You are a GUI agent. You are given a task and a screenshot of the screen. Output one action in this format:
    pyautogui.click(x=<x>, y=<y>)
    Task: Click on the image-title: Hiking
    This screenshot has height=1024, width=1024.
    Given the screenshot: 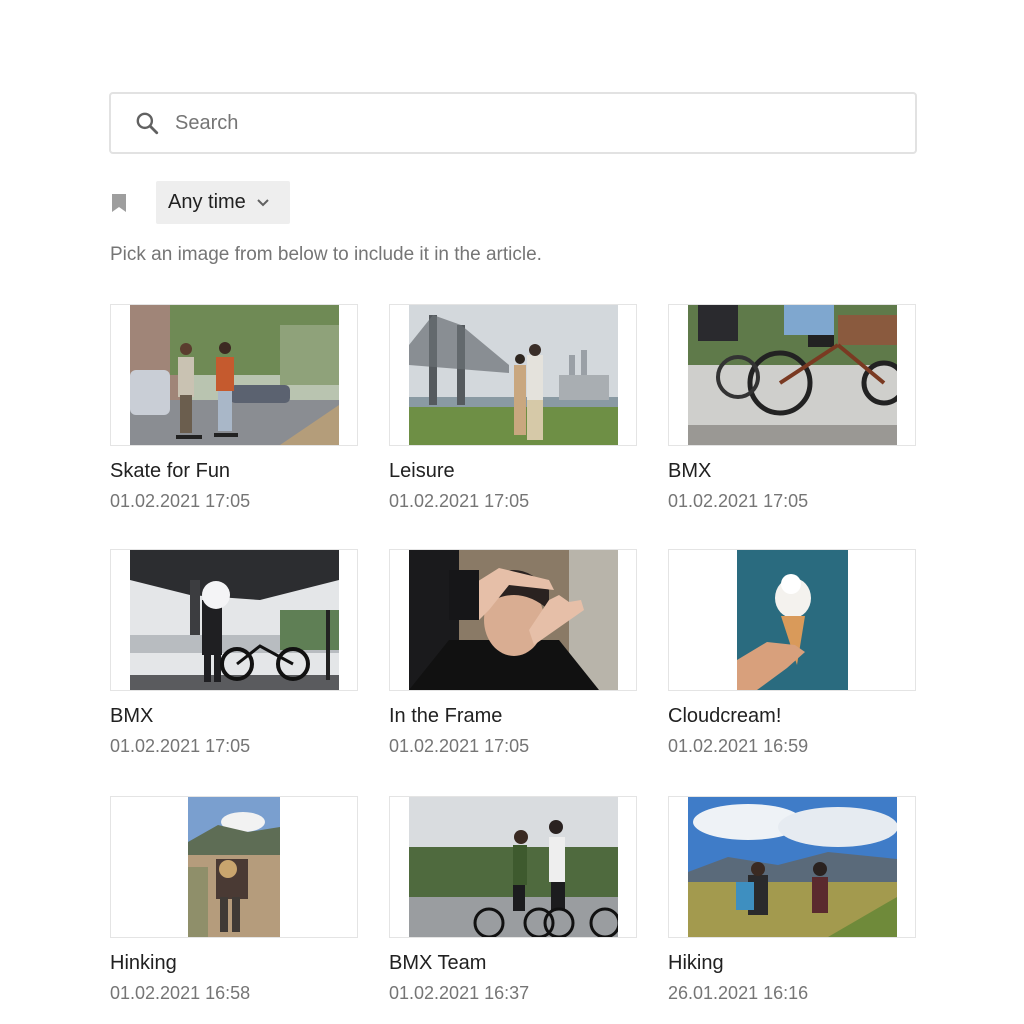 What is the action you would take?
    pyautogui.click(x=696, y=963)
    